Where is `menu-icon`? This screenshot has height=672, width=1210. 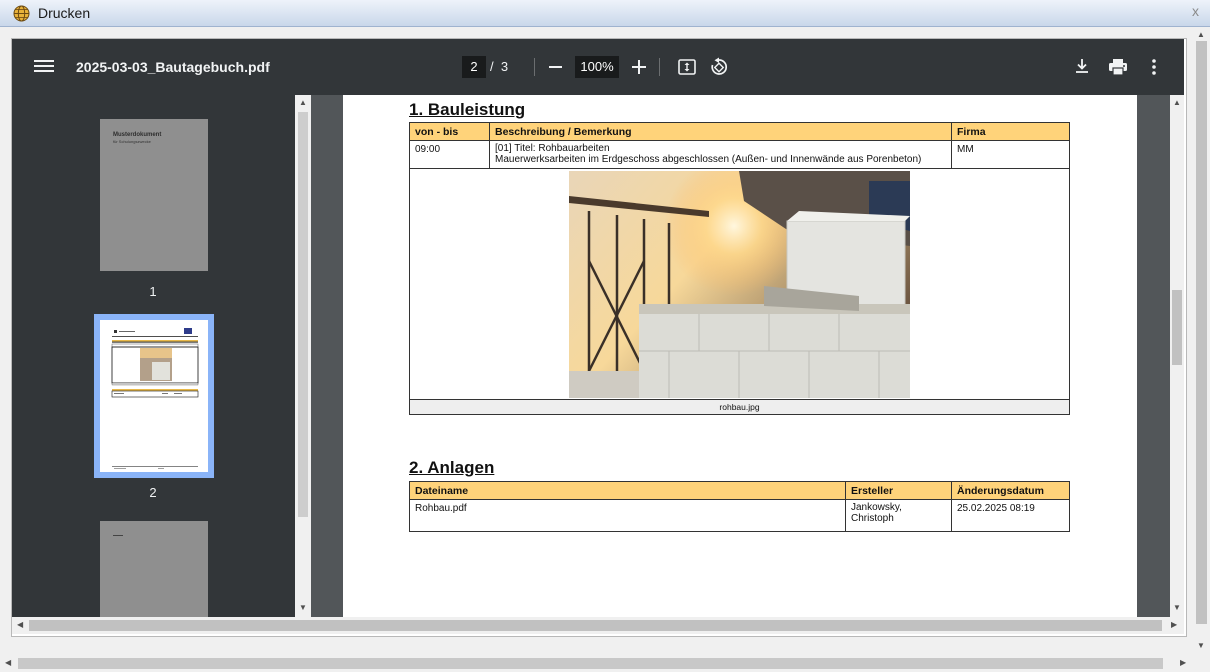 menu-icon is located at coordinates (44, 67).